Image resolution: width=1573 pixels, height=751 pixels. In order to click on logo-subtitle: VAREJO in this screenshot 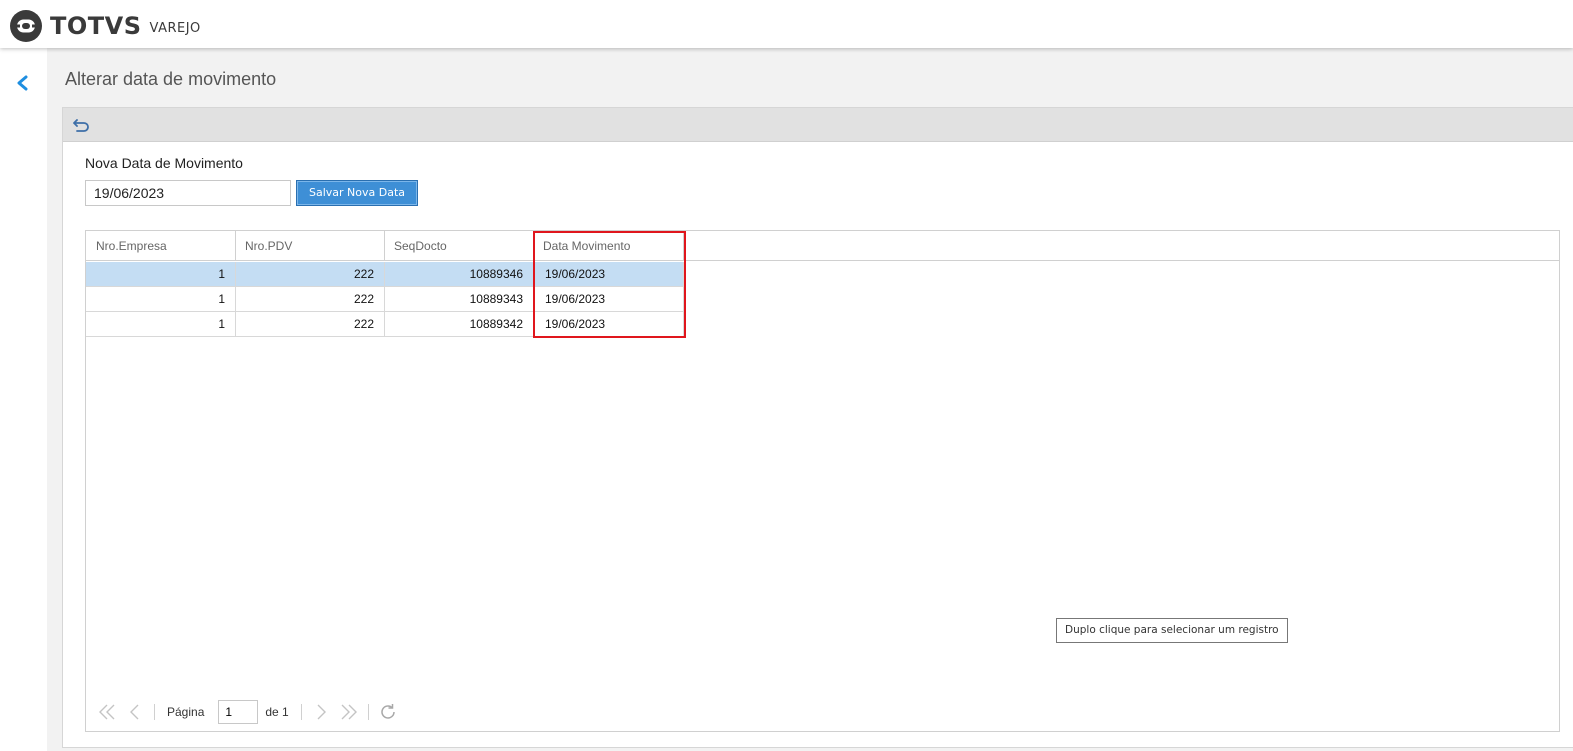, I will do `click(175, 28)`.